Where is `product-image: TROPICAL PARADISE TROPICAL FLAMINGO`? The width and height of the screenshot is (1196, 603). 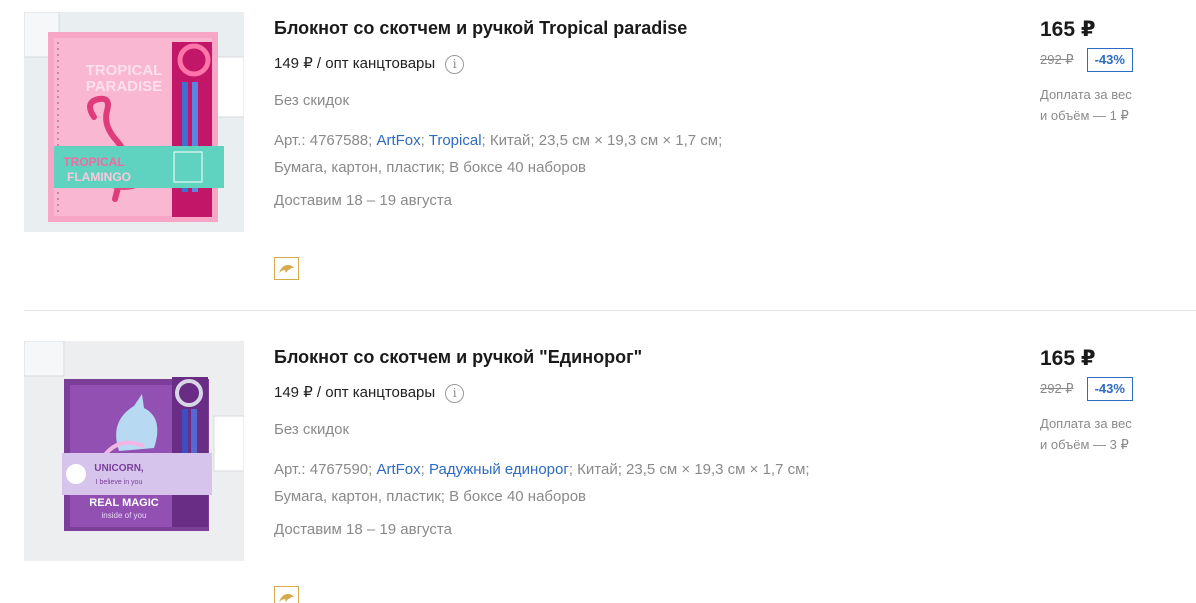 product-image: TROPICAL PARADISE TROPICAL FLAMINGO is located at coordinates (134, 122).